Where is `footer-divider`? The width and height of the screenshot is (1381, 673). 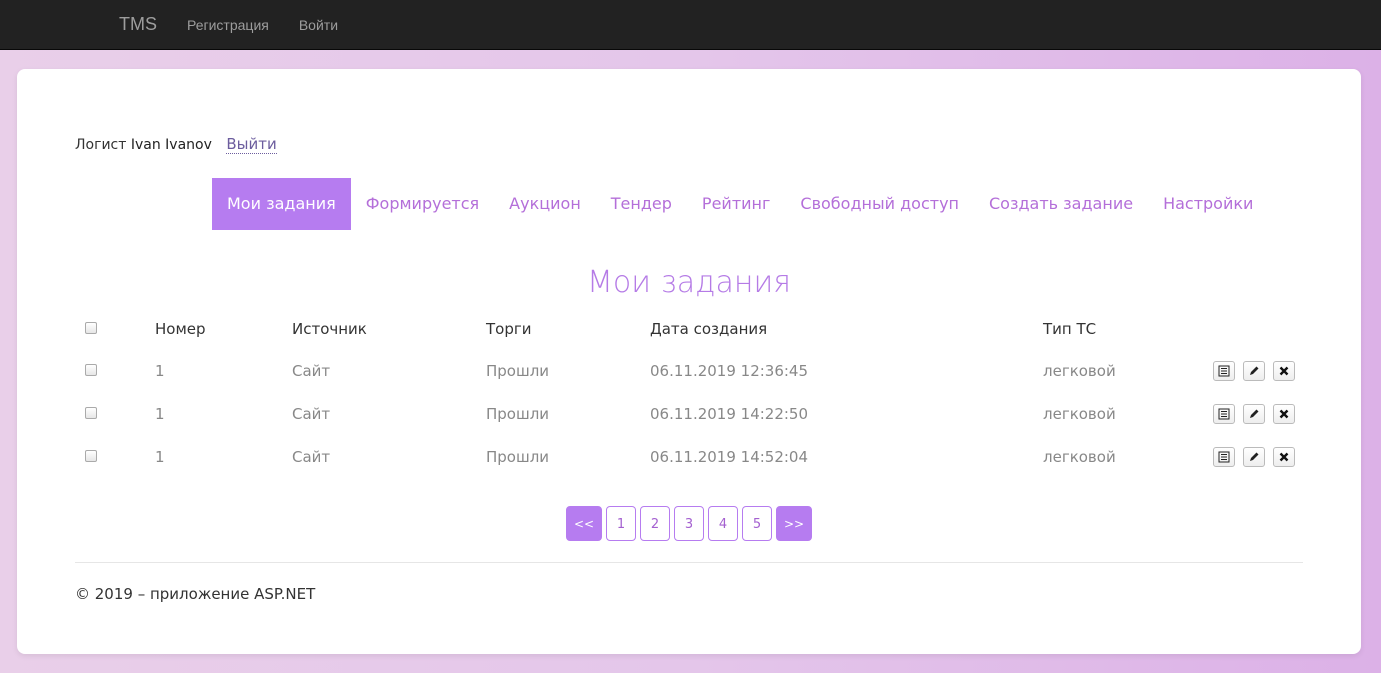 footer-divider is located at coordinates (689, 562).